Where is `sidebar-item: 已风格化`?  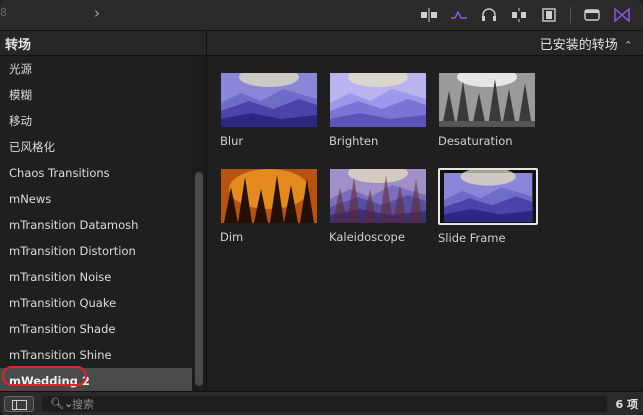 sidebar-item: 已风格化 is located at coordinates (96, 147).